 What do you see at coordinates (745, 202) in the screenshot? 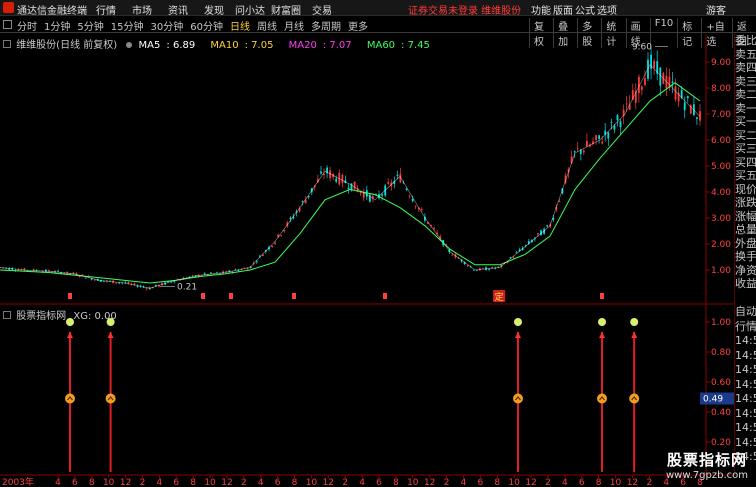
I see `quote-row-12: 涨跌` at bounding box center [745, 202].